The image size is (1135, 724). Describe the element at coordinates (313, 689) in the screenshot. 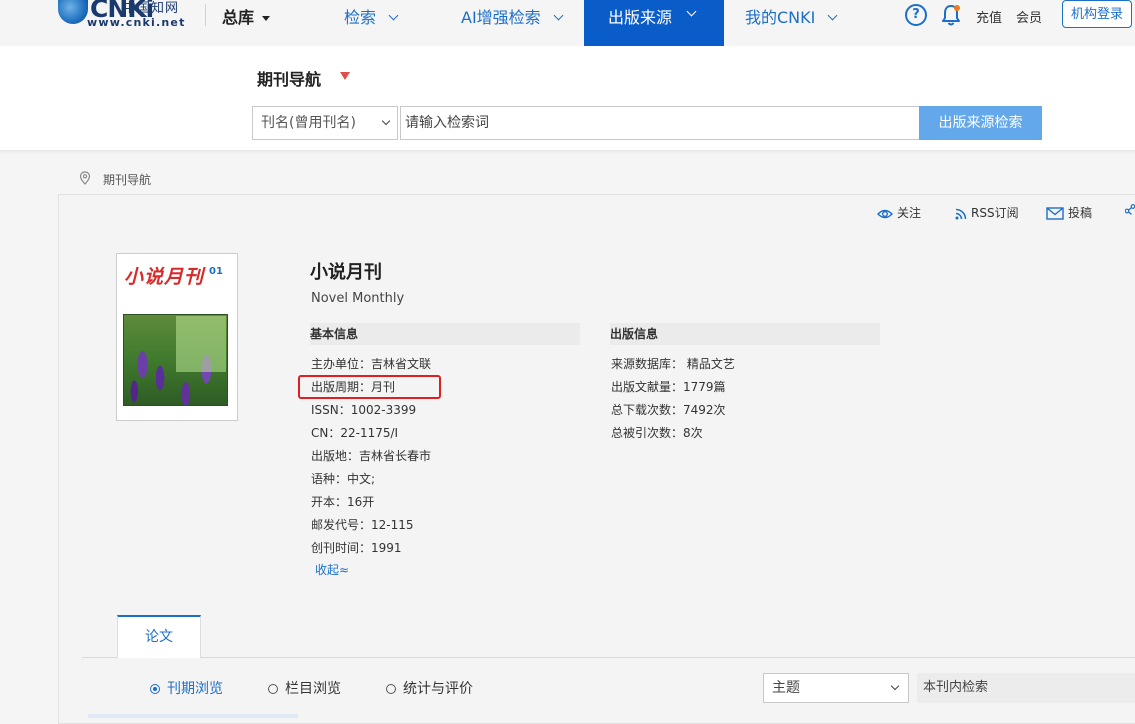

I see `radio-column-browse-label: 栏目浏览` at that location.